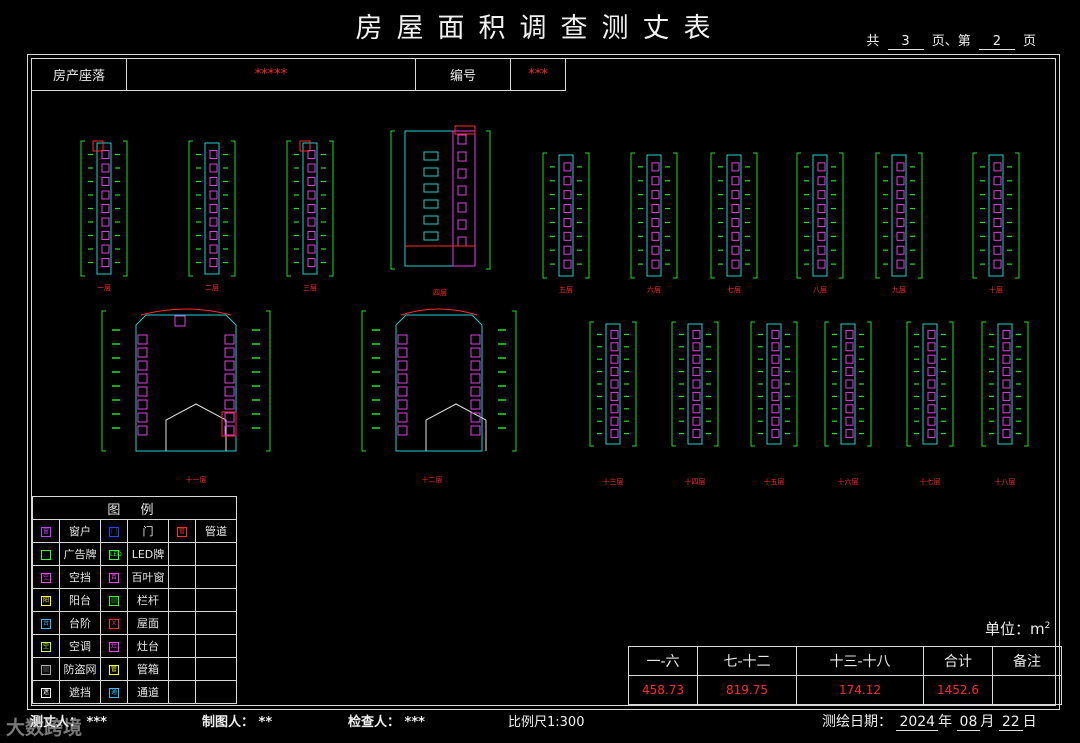 This screenshot has height=743, width=1080. I want to click on summary-header: 十三-十八, so click(860, 661).